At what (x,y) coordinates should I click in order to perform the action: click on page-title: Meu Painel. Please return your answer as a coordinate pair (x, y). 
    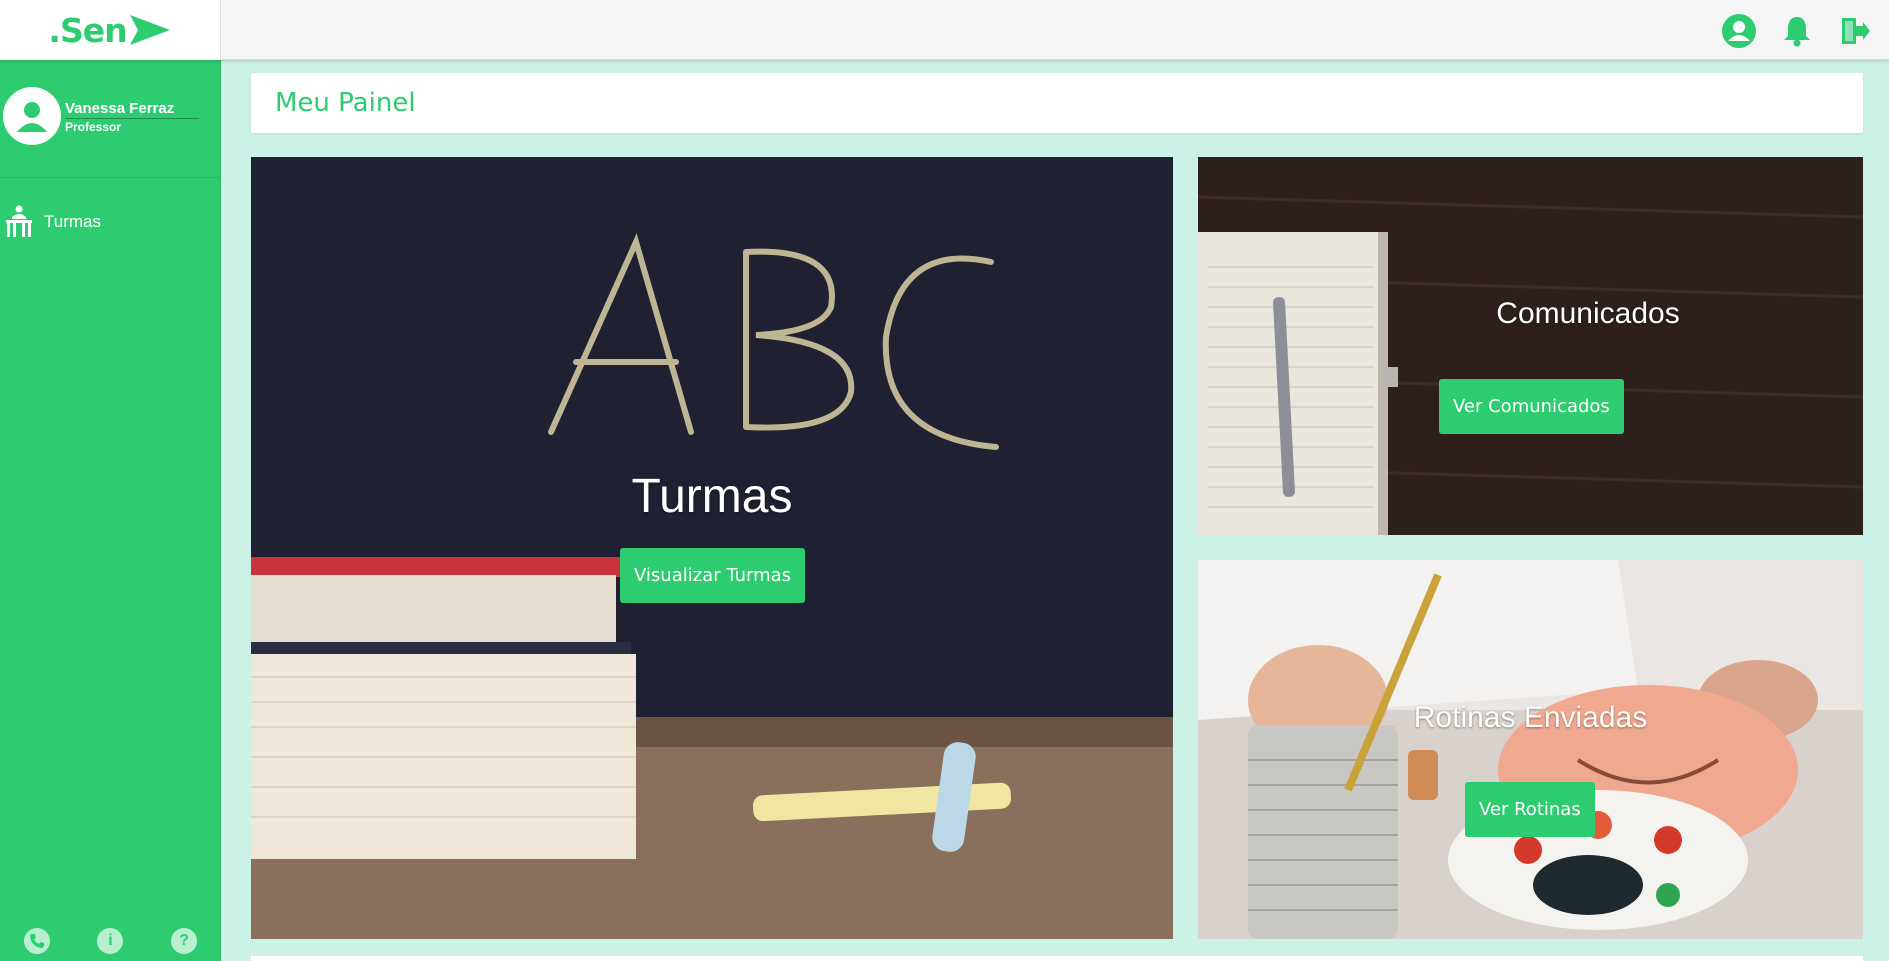
    Looking at the image, I should click on (345, 103).